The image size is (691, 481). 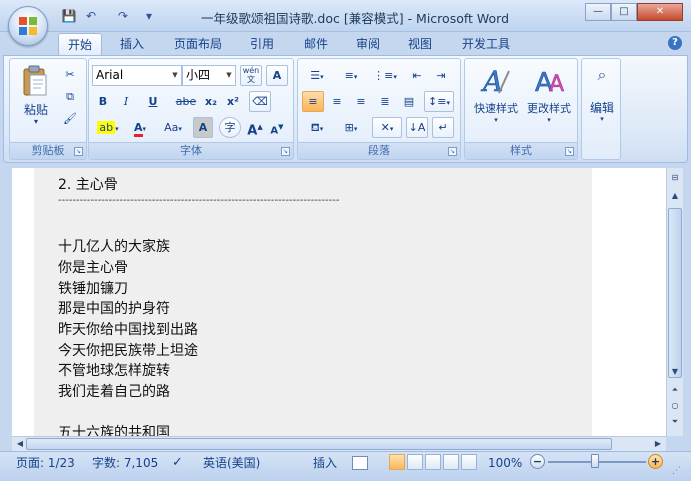 What do you see at coordinates (198, 44) in the screenshot?
I see `tab-page-layout: 页面布局` at bounding box center [198, 44].